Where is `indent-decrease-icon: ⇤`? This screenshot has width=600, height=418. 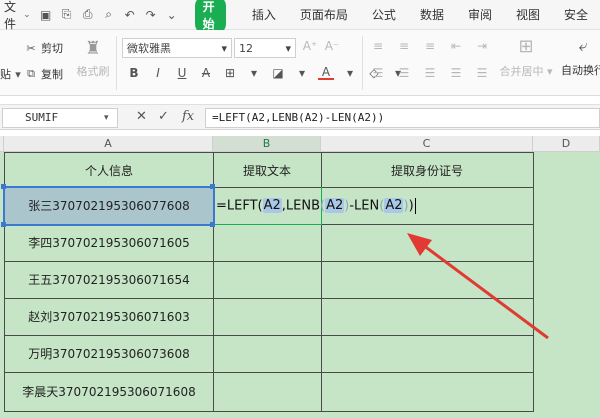 indent-decrease-icon: ⇤ is located at coordinates (456, 46).